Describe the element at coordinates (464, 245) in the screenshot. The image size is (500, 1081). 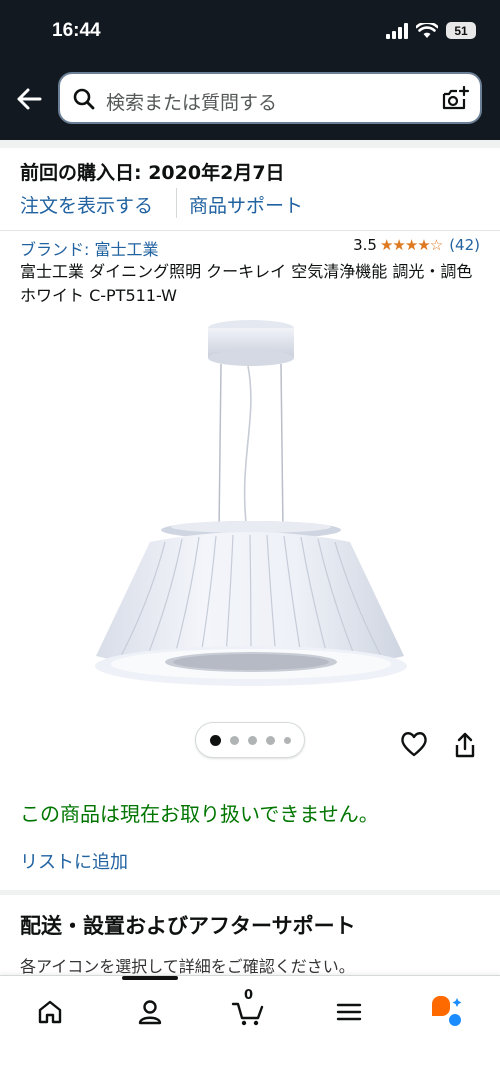
I see `rating-count: (42)` at that location.